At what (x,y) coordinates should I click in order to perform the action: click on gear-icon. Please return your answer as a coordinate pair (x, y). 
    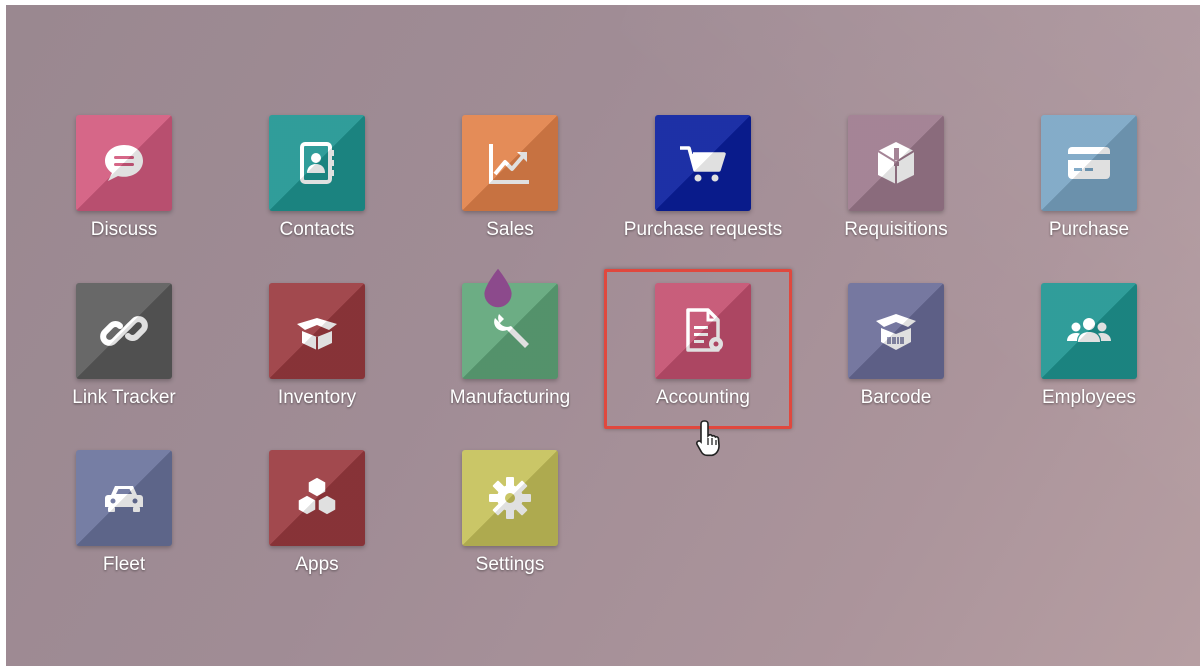
    Looking at the image, I should click on (510, 498).